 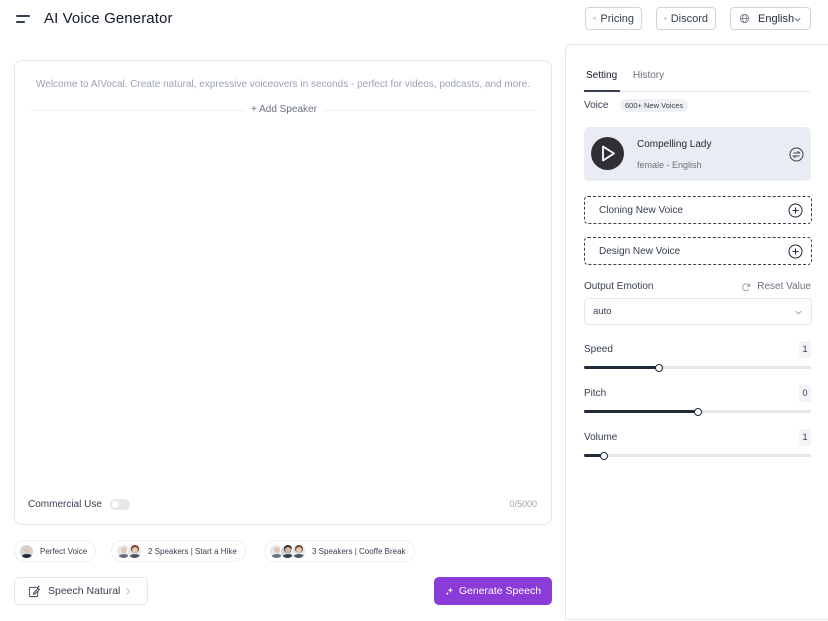 What do you see at coordinates (596, 105) in the screenshot?
I see `voice-label: Voice` at bounding box center [596, 105].